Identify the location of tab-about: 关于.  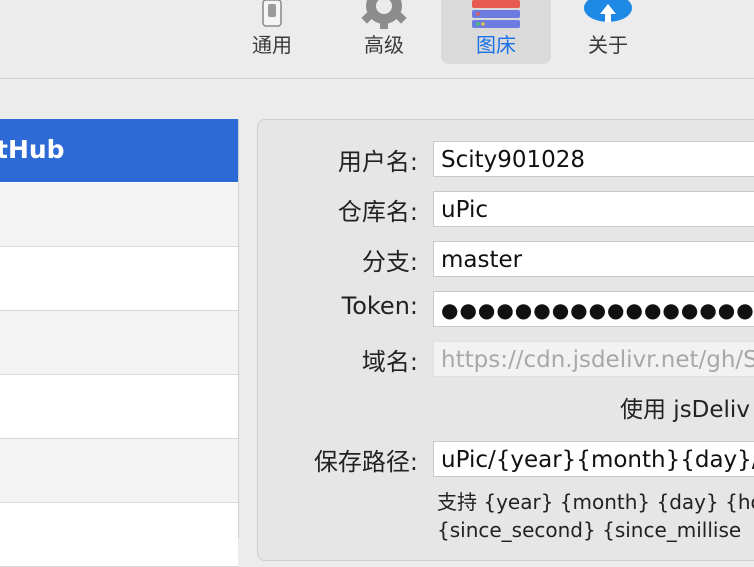
(608, 32).